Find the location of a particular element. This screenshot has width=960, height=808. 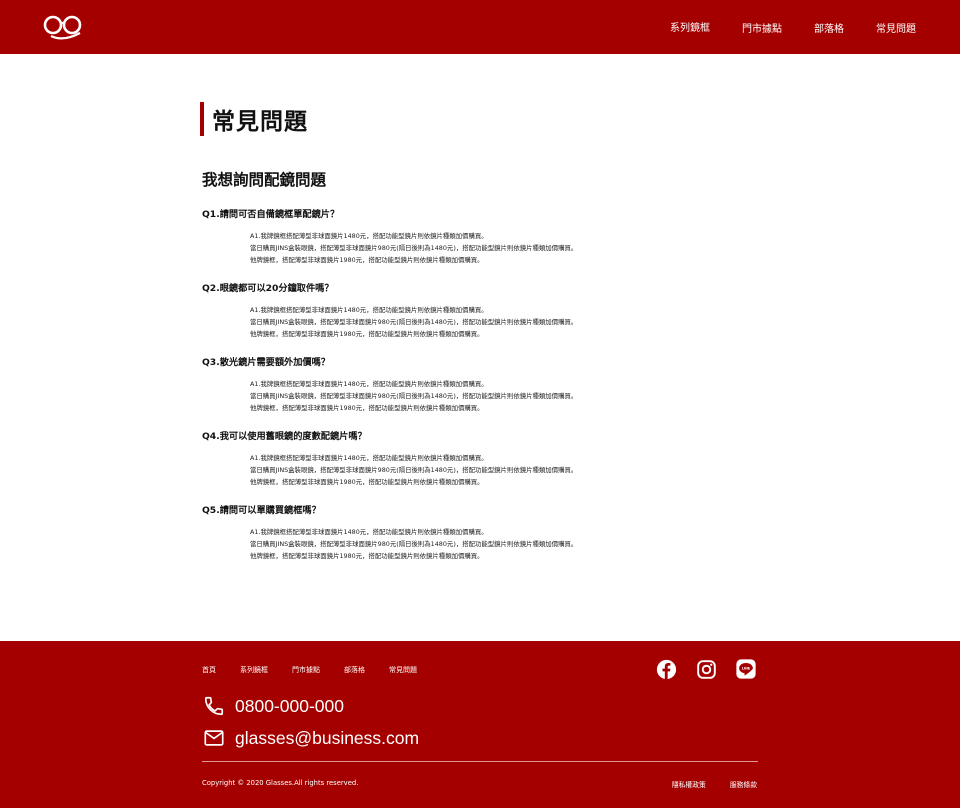

legal-links: 隱私權政策 服務條款 is located at coordinates (702, 784).